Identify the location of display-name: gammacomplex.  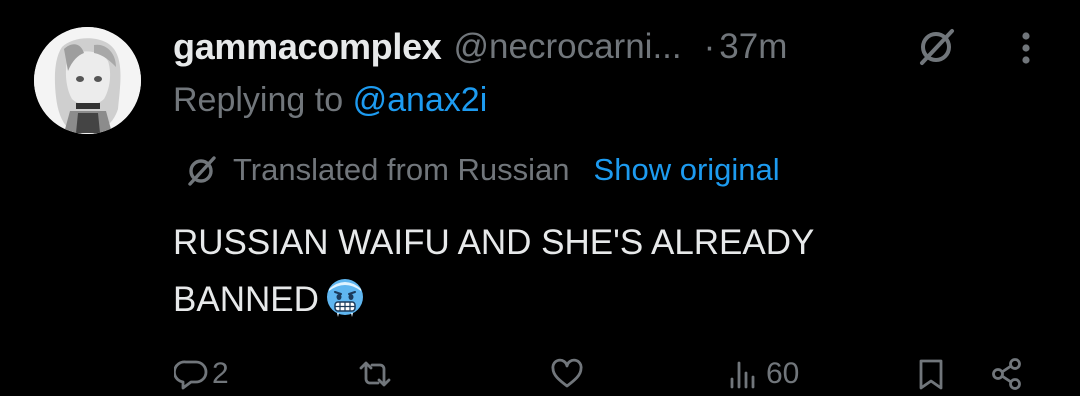
(307, 47).